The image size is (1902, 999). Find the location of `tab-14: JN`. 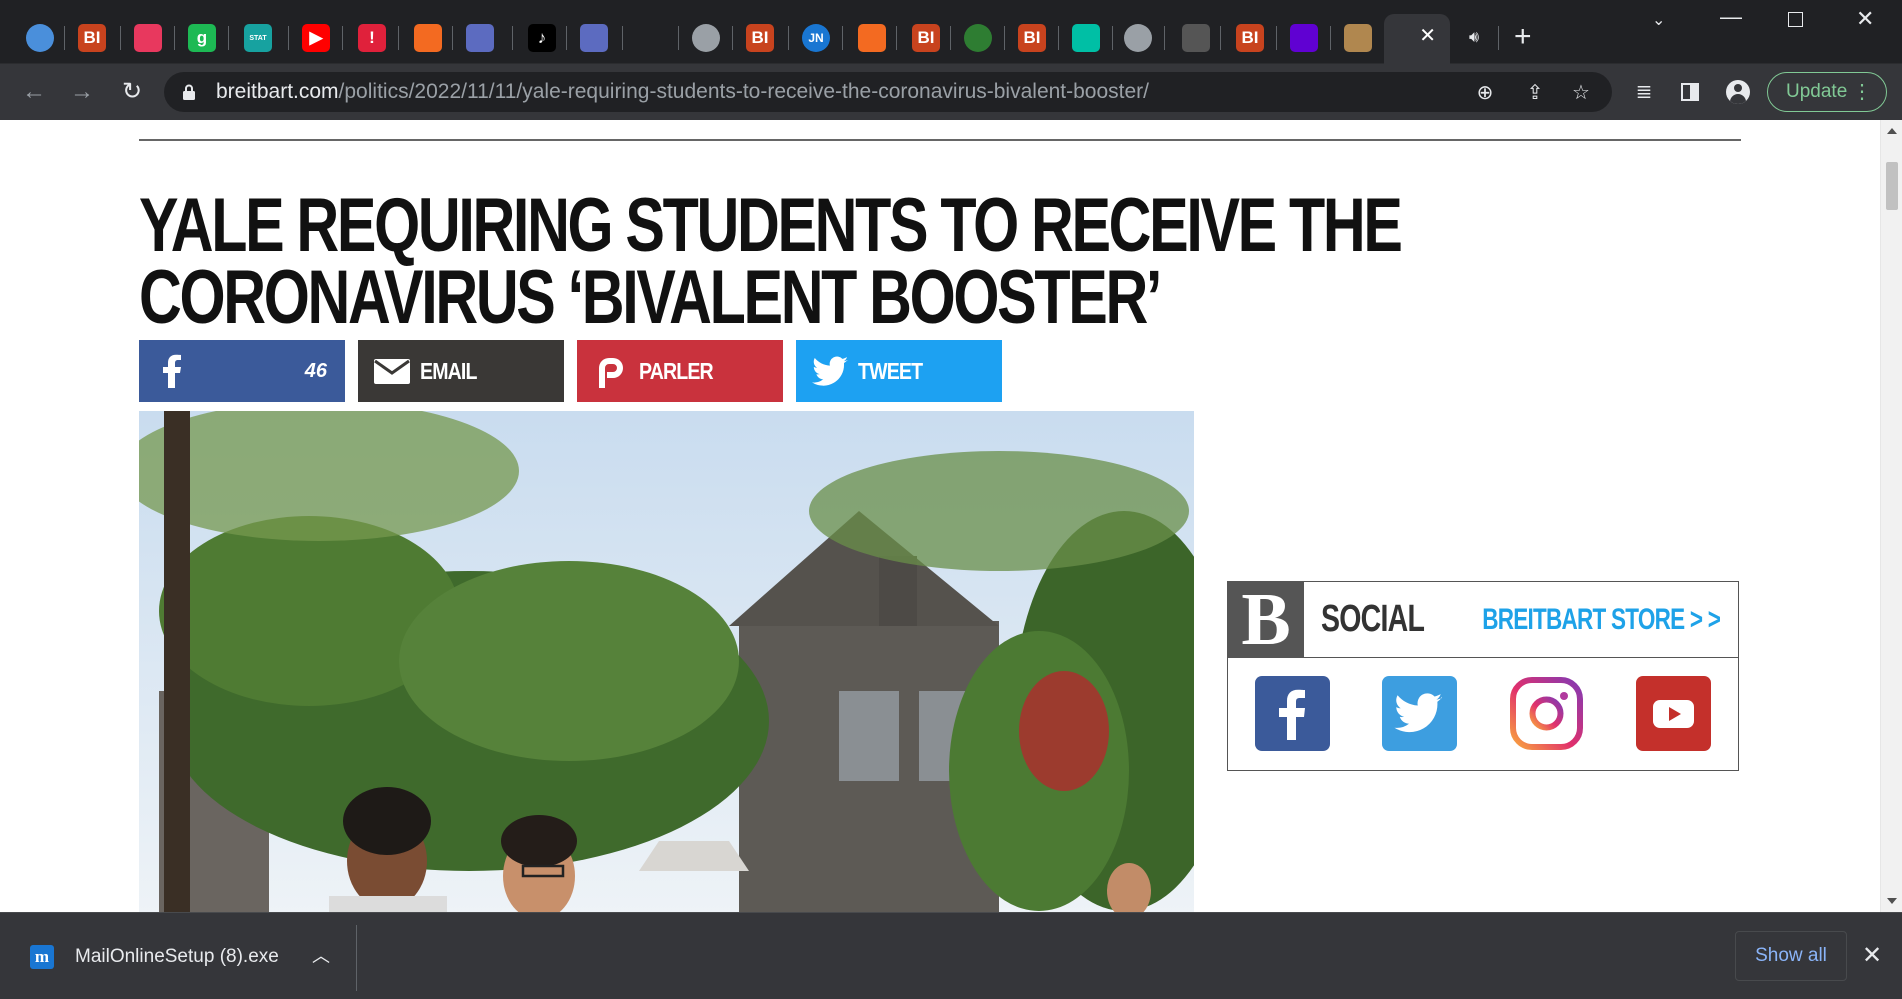

tab-14: JN is located at coordinates (816, 38).